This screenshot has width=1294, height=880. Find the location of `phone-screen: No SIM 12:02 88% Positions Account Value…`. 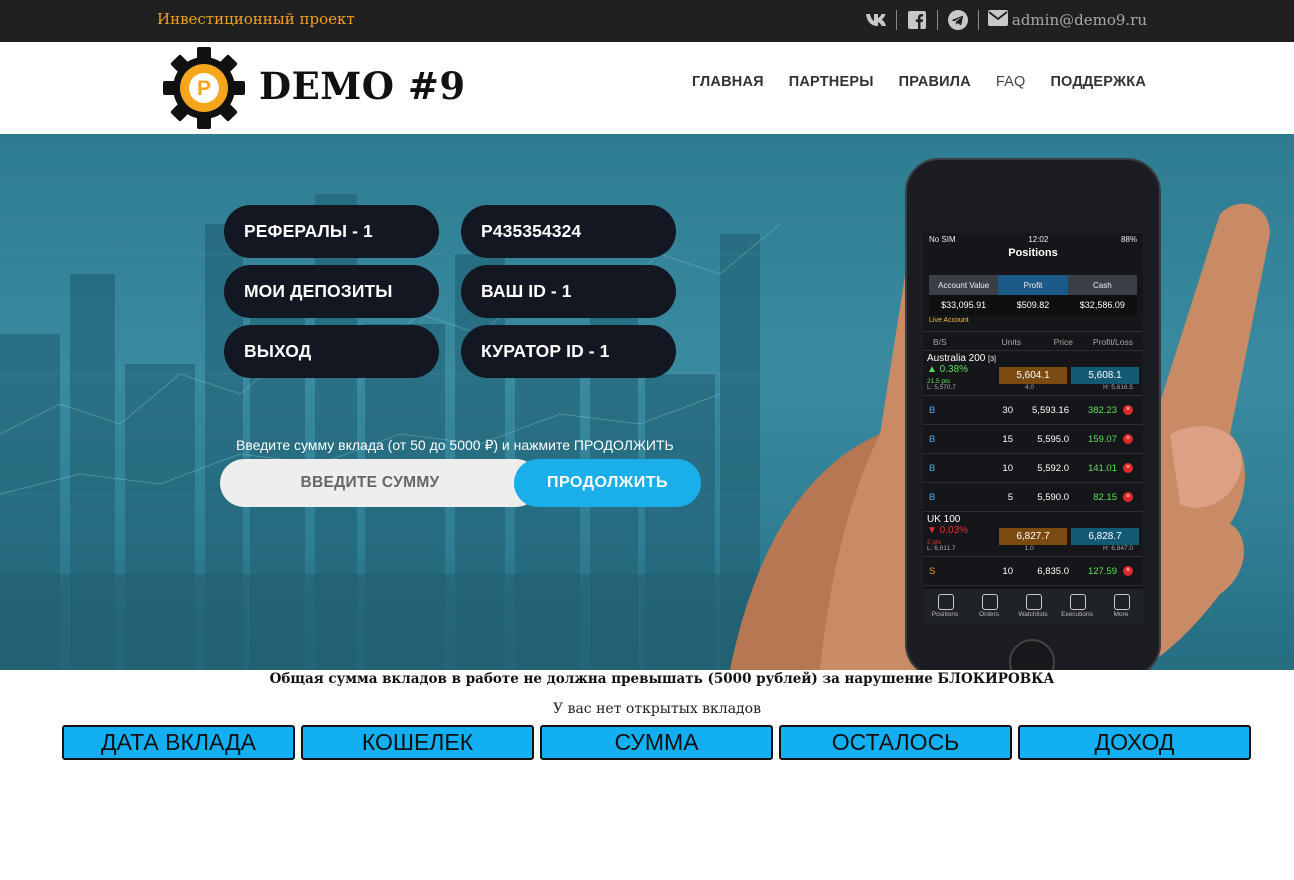

phone-screen: No SIM 12:02 88% Positions Account Value… is located at coordinates (1033, 428).